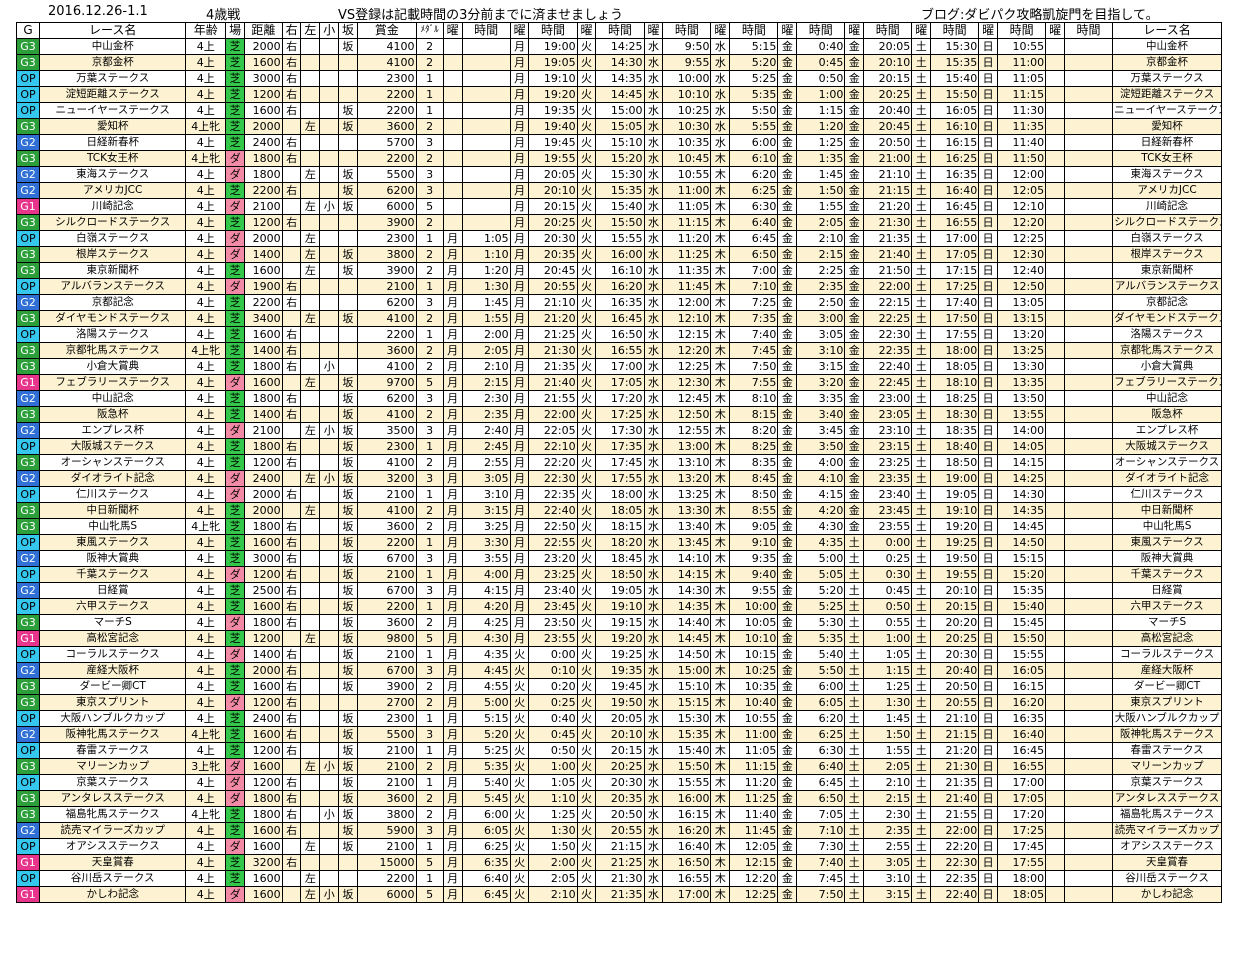 The image size is (1260, 961). I want to click on age-condition: 4上, so click(206, 302).